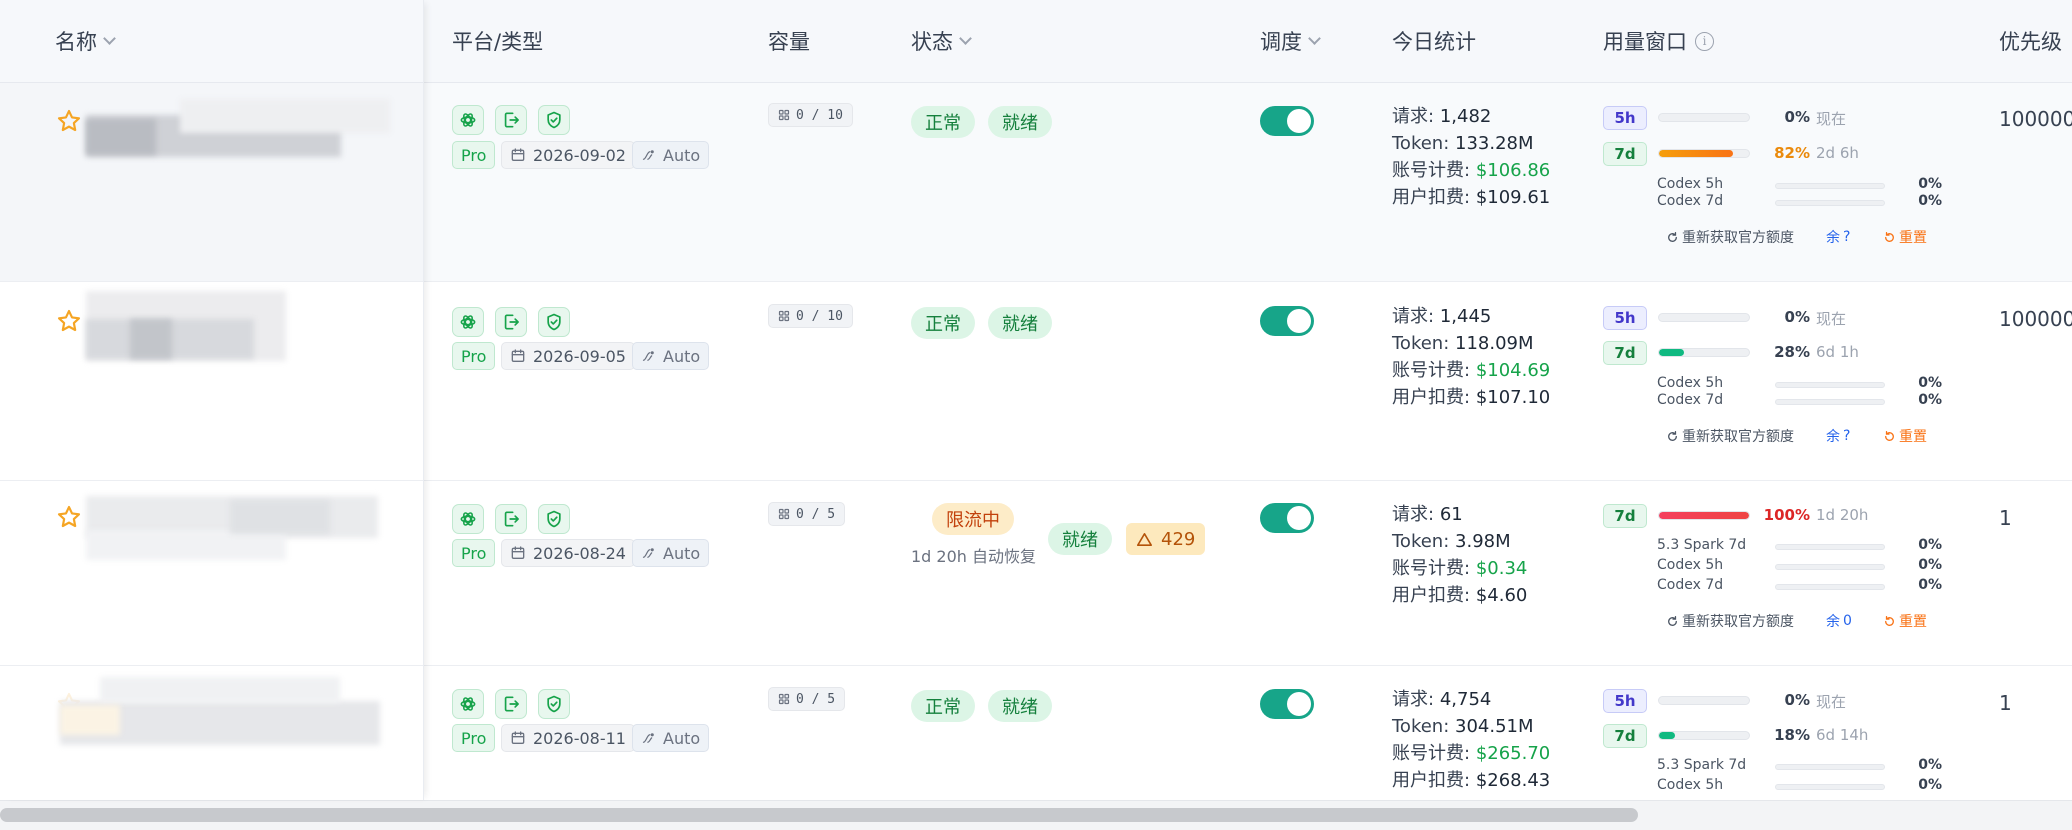 Image resolution: width=2072 pixels, height=830 pixels. Describe the element at coordinates (1314, 38) in the screenshot. I see `chevron-down-icon` at that location.